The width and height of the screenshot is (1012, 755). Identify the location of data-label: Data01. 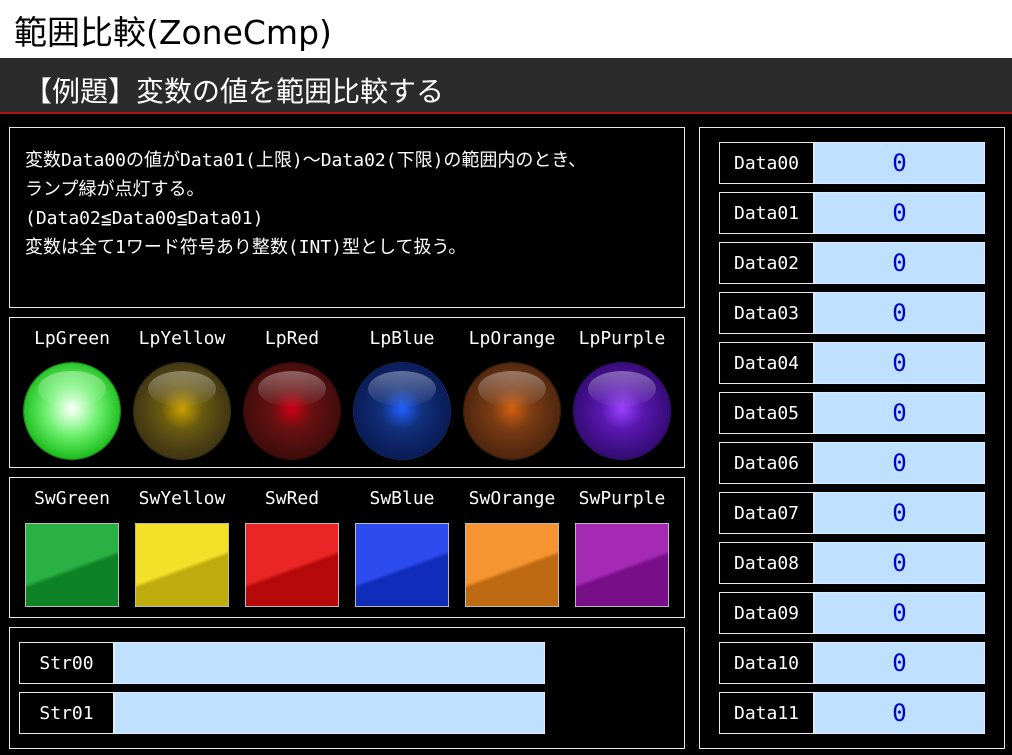
(766, 213).